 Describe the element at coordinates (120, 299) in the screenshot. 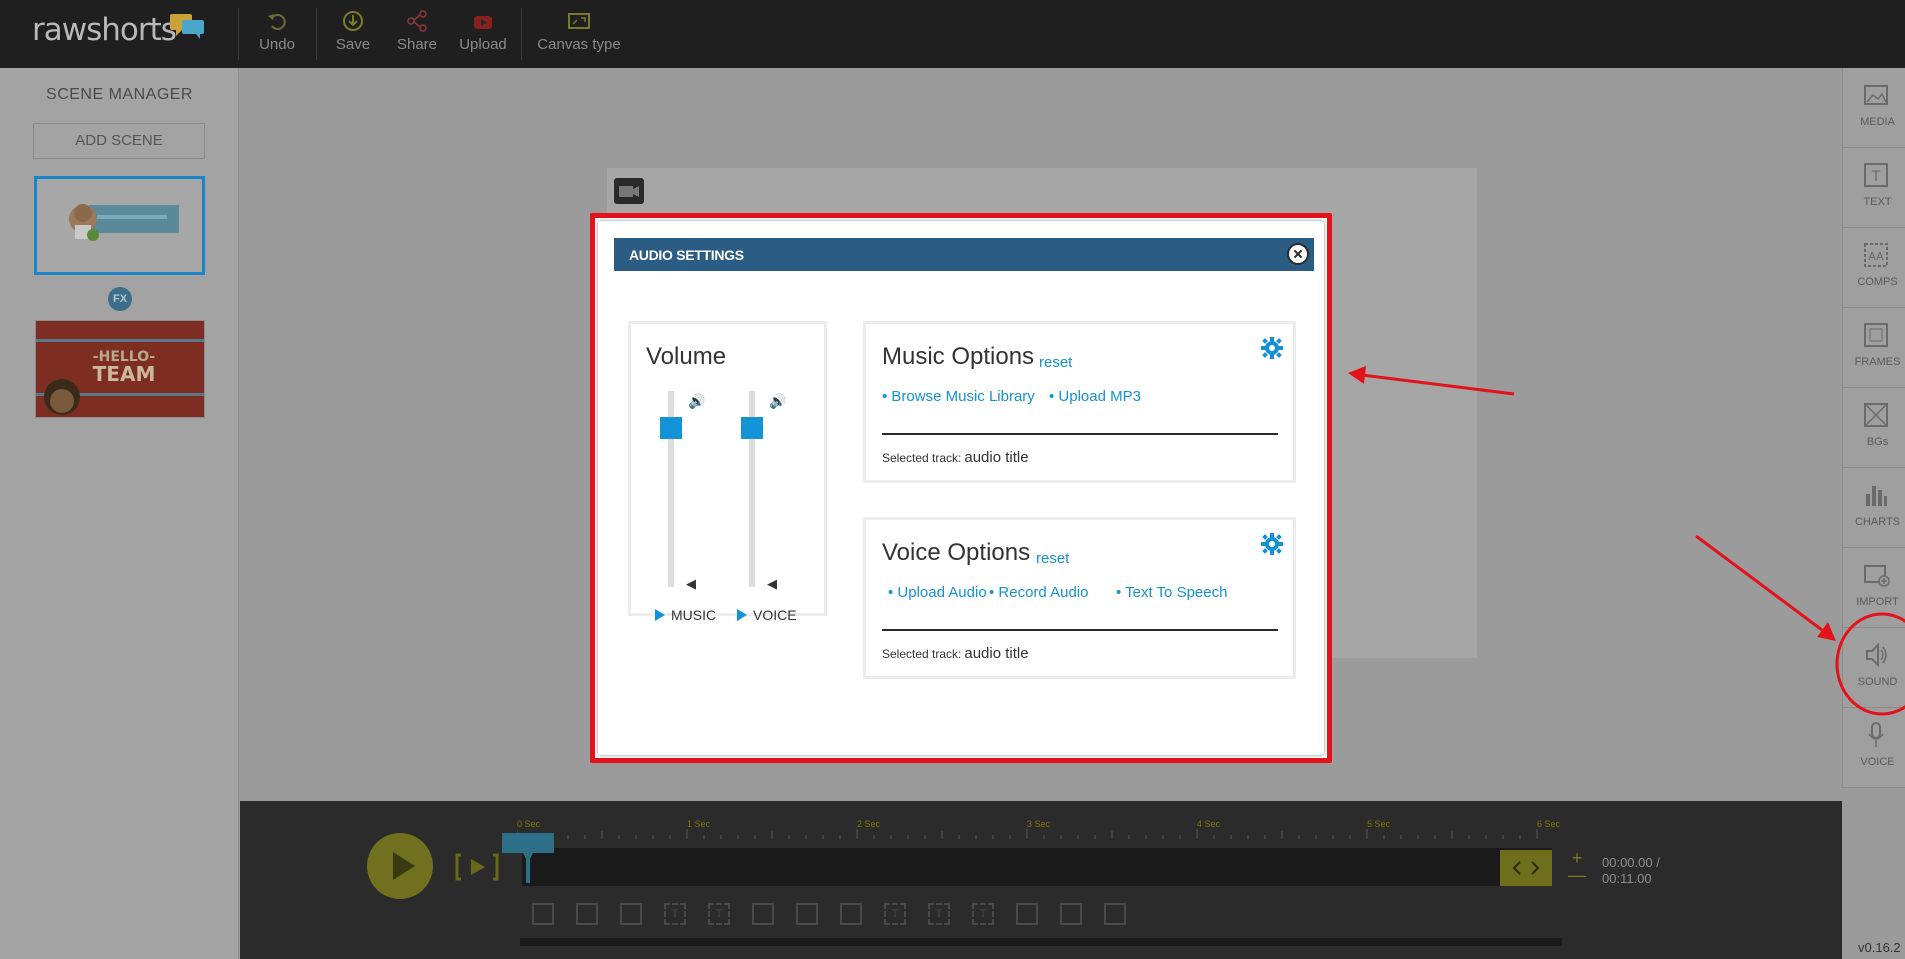

I see `scene-fx-button: FX` at that location.